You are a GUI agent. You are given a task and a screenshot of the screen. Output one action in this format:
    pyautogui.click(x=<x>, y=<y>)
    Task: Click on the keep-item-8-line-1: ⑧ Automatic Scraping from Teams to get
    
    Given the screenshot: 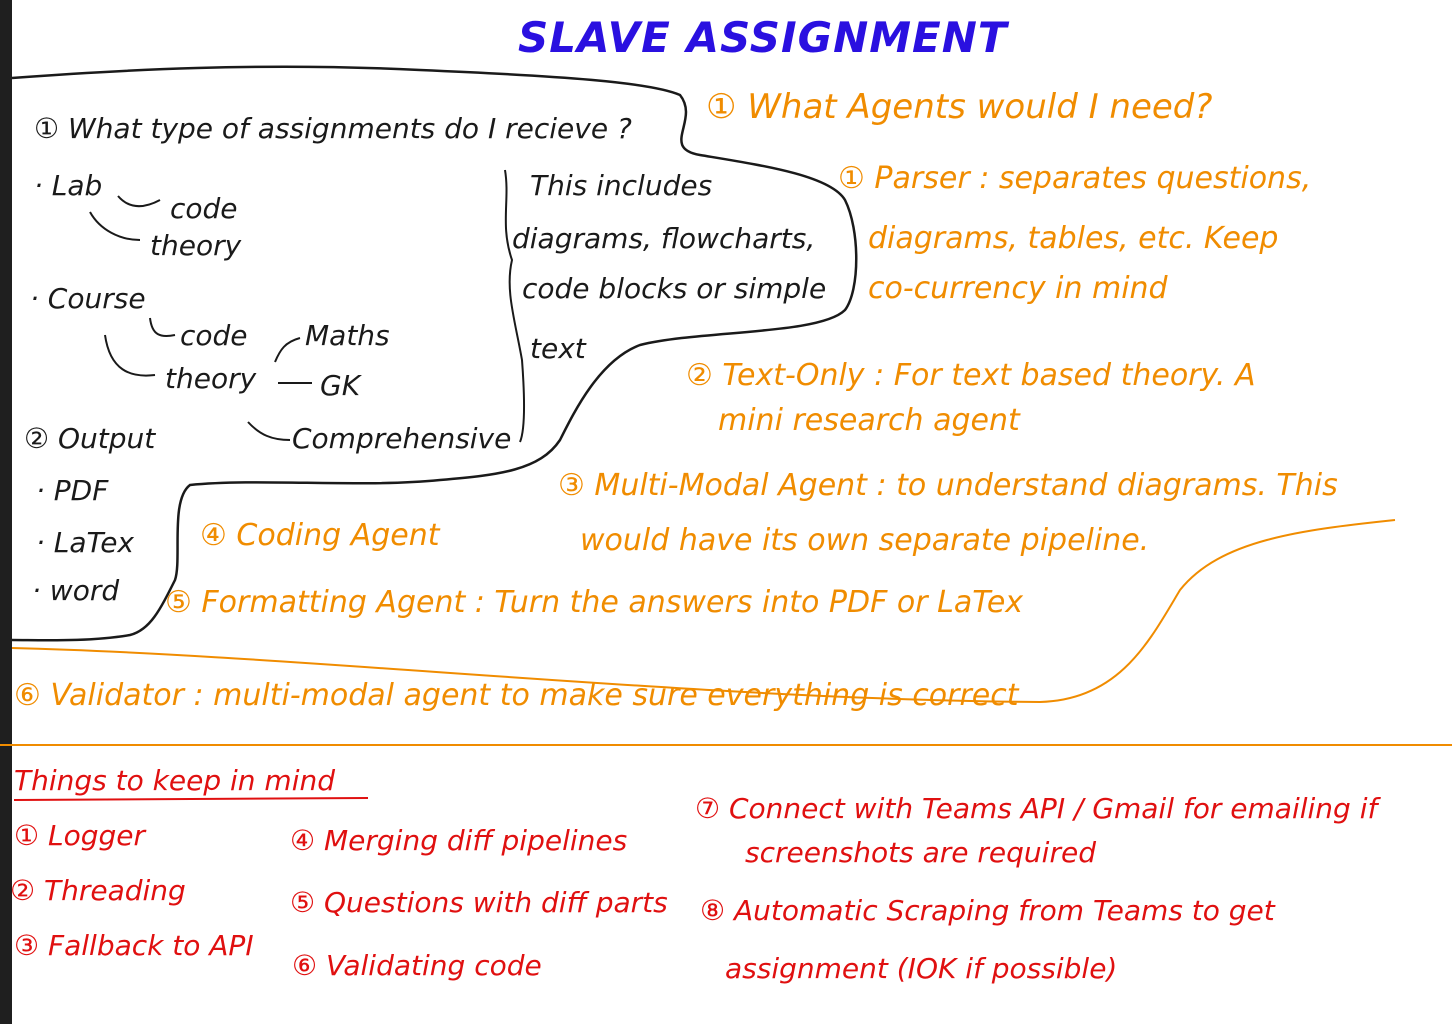 What is the action you would take?
    pyautogui.click(x=988, y=910)
    